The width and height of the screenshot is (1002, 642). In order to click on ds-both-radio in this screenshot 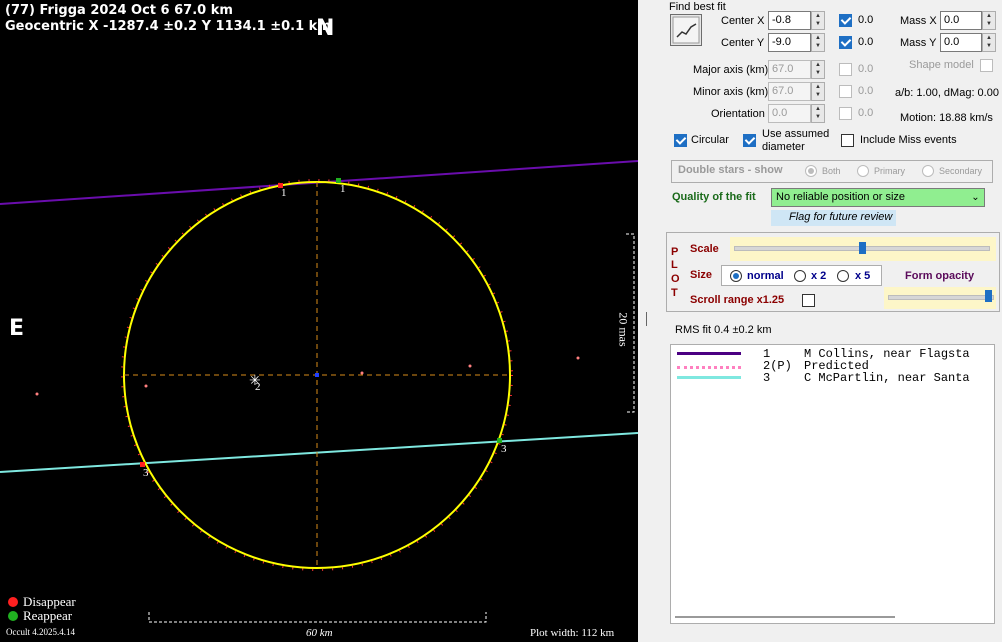, I will do `click(811, 171)`.